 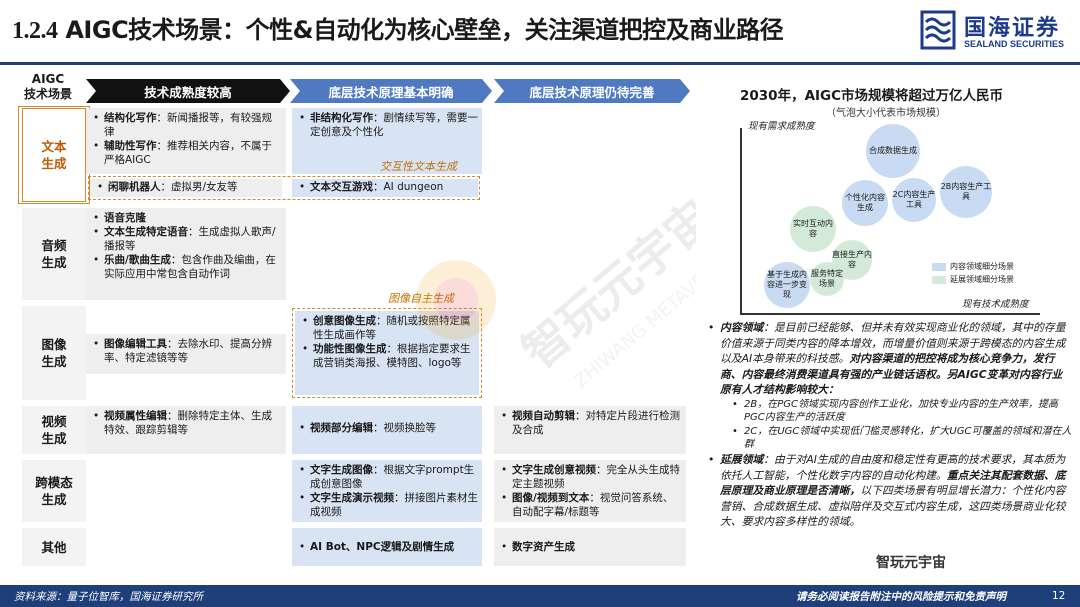 I want to click on logo-en: SEALAND SECURITIES, so click(x=1014, y=44).